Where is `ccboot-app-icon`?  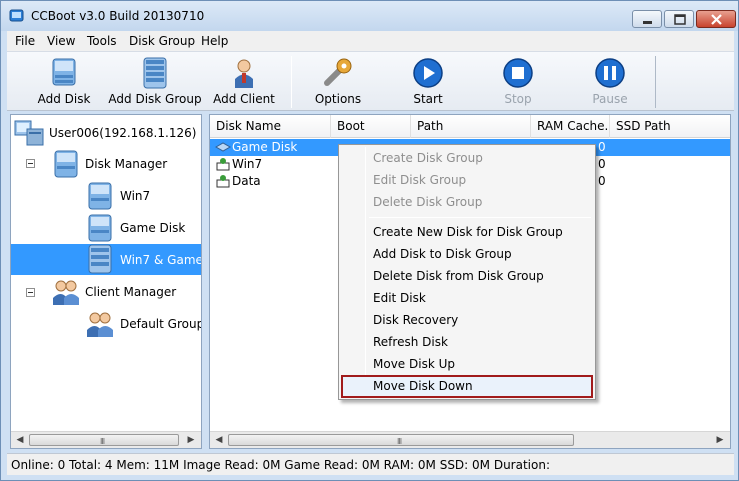
ccboot-app-icon is located at coordinates (16, 15).